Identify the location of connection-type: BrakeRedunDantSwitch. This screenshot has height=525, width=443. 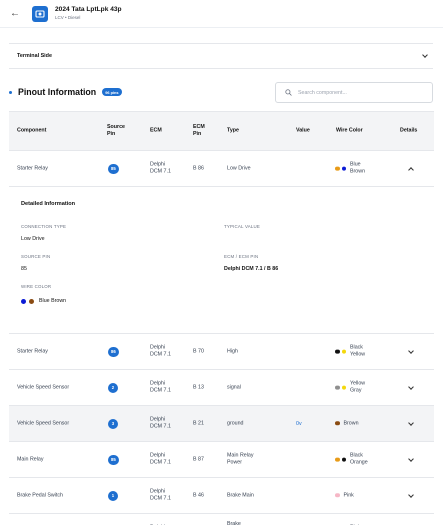
(240, 522).